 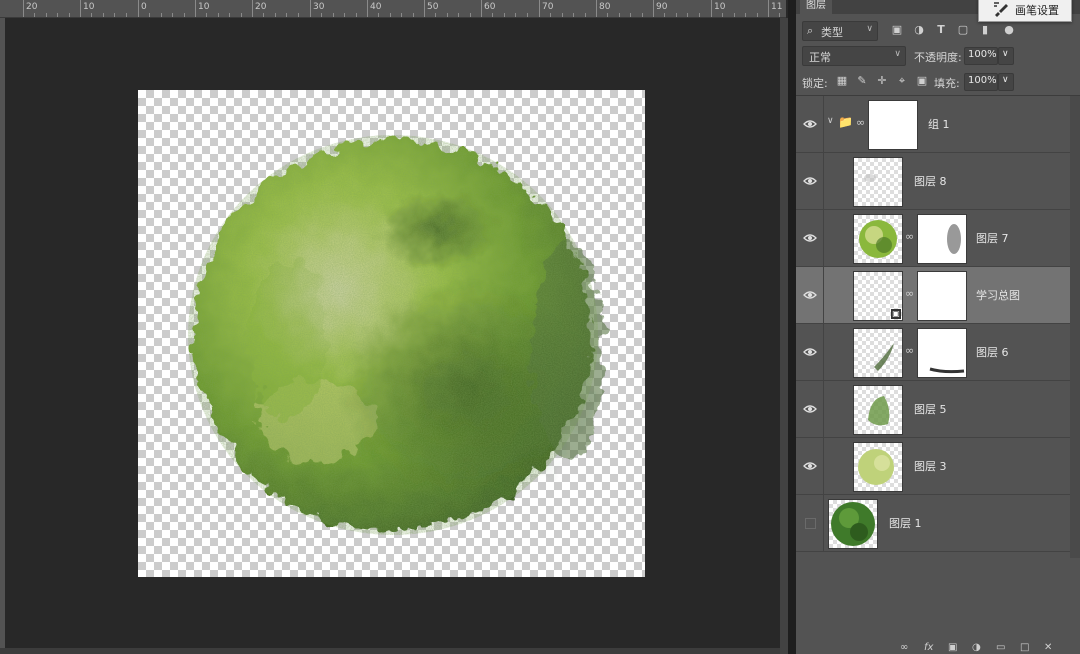 I want to click on fill-dropdown: ∨, so click(x=1006, y=82).